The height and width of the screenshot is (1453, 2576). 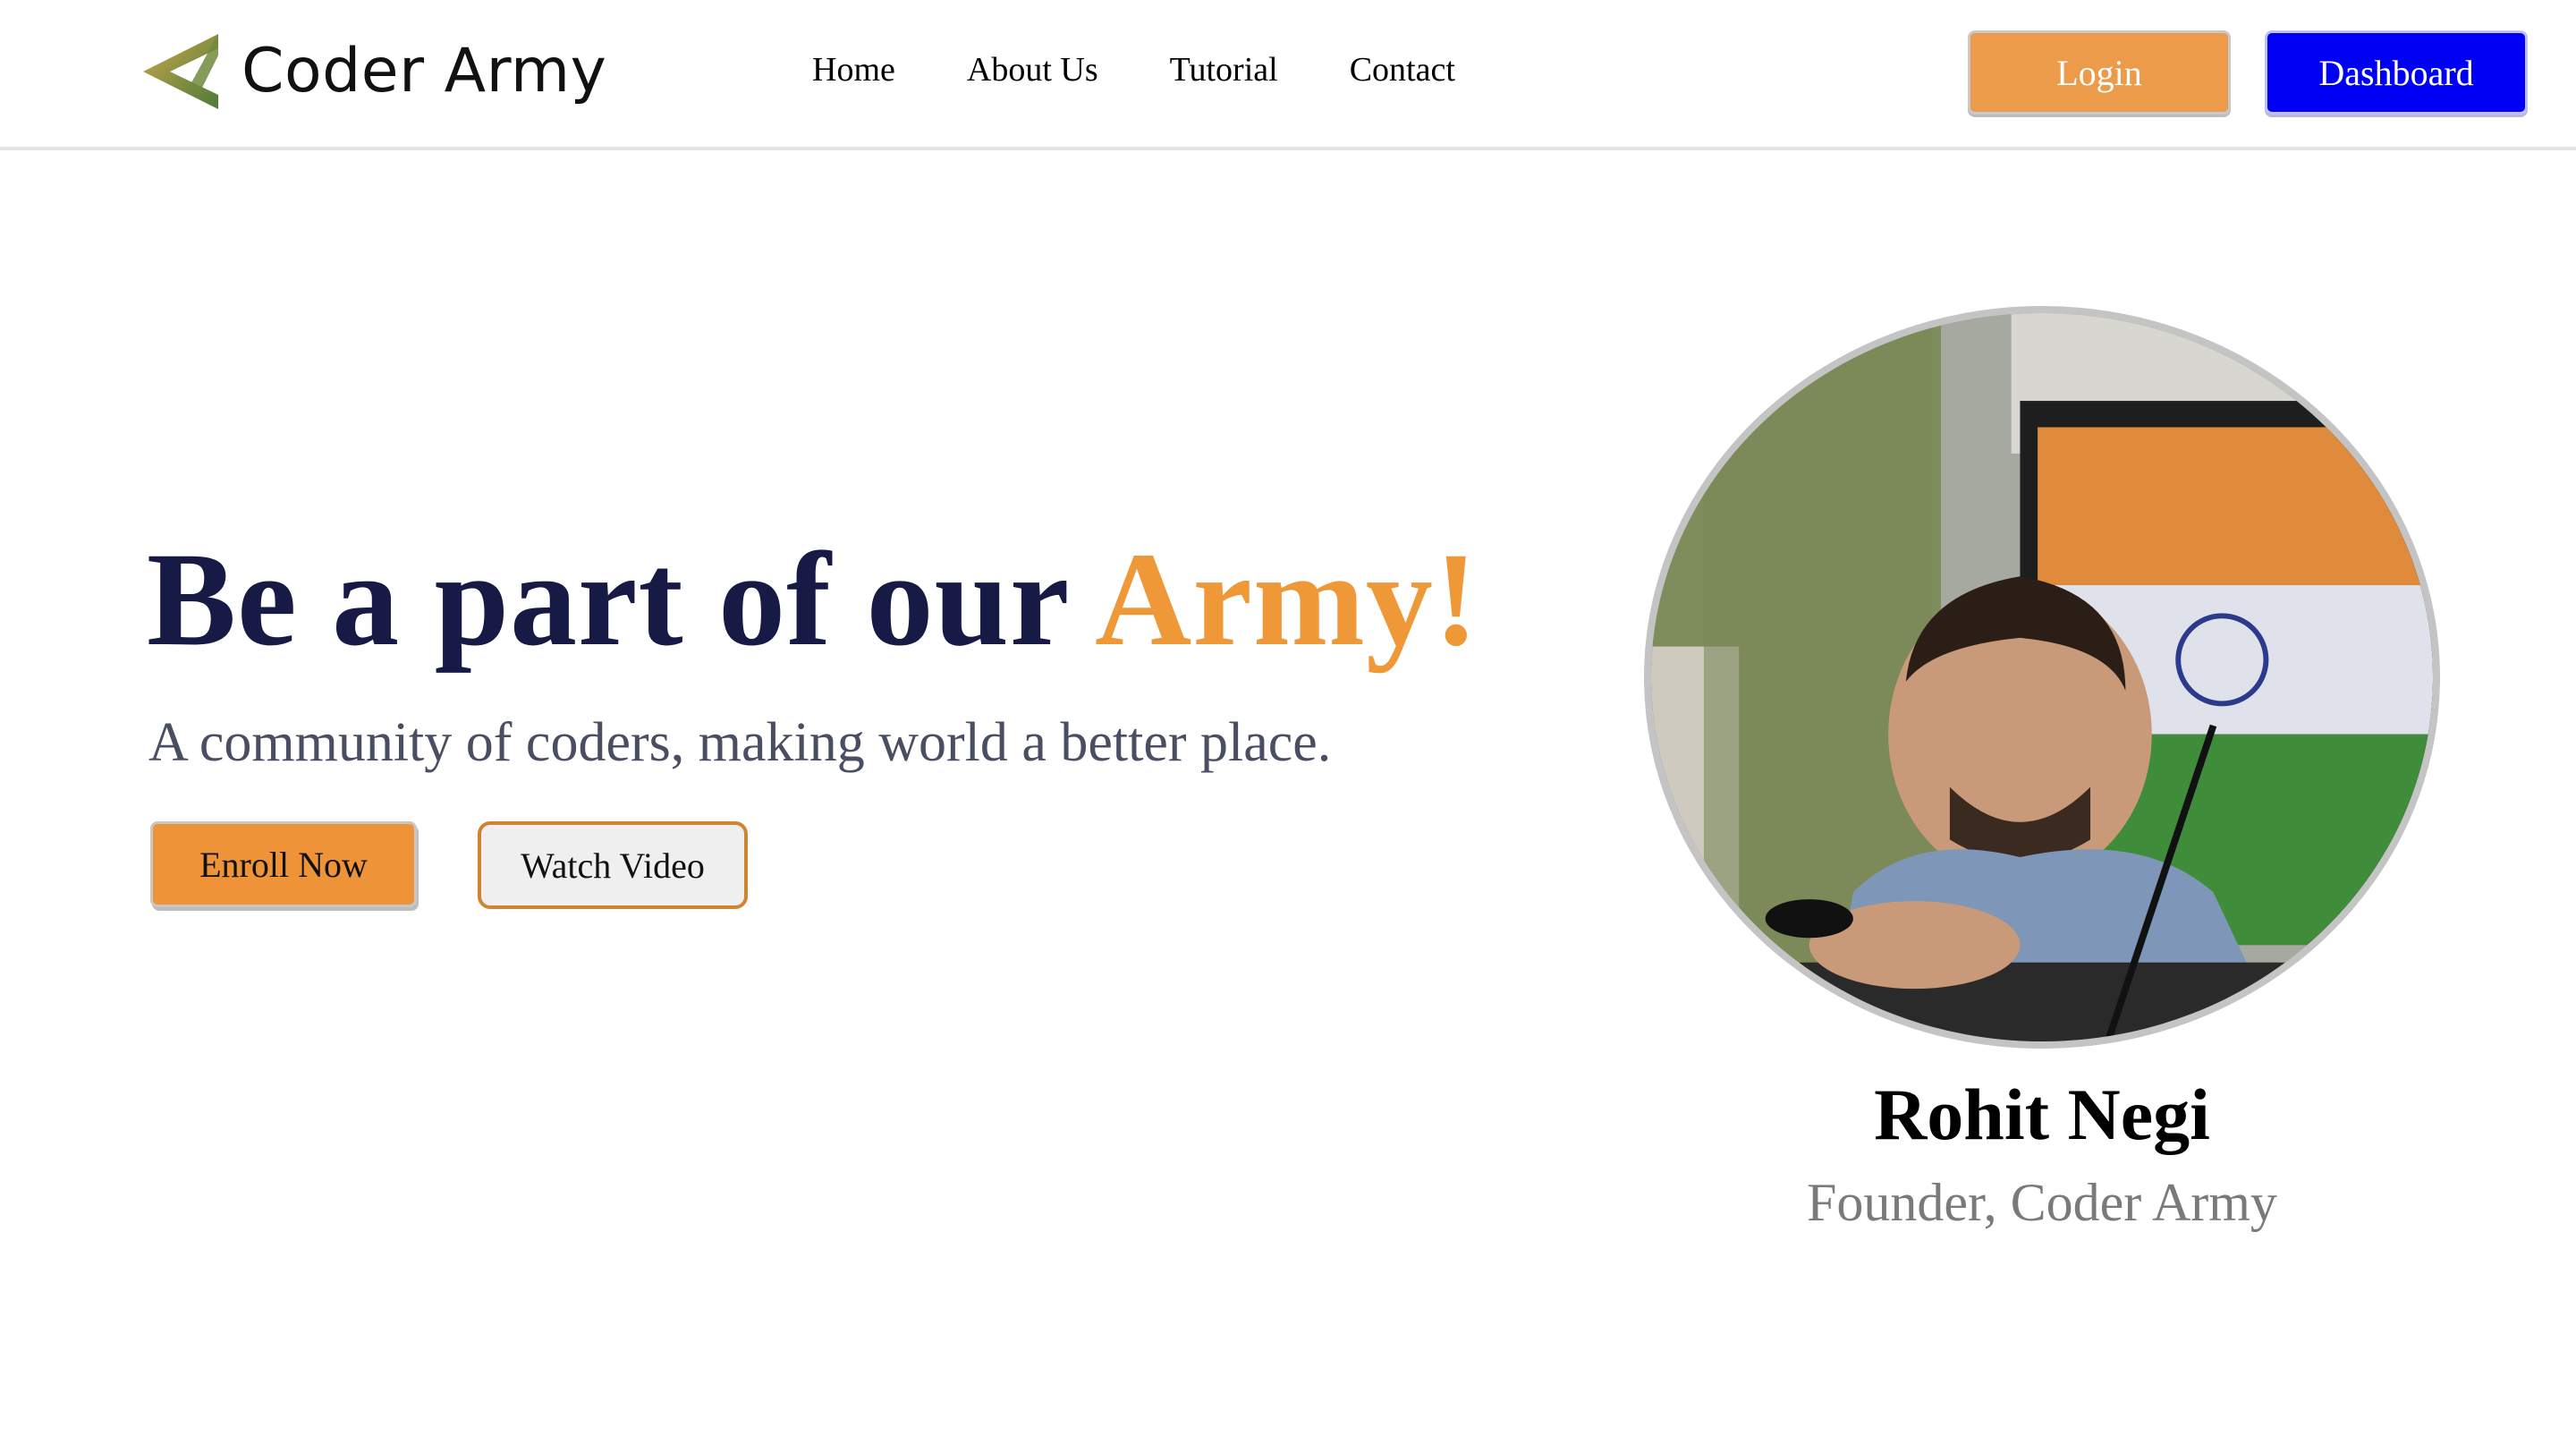 What do you see at coordinates (1032, 70) in the screenshot?
I see `nav-item-about-us: About Us` at bounding box center [1032, 70].